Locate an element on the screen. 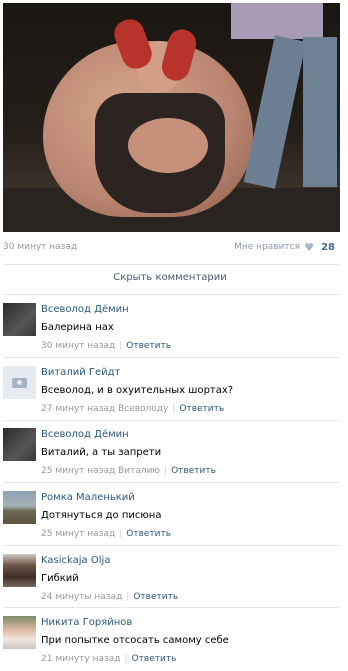  comment-text: При попытке отсосать самому себе is located at coordinates (135, 640).